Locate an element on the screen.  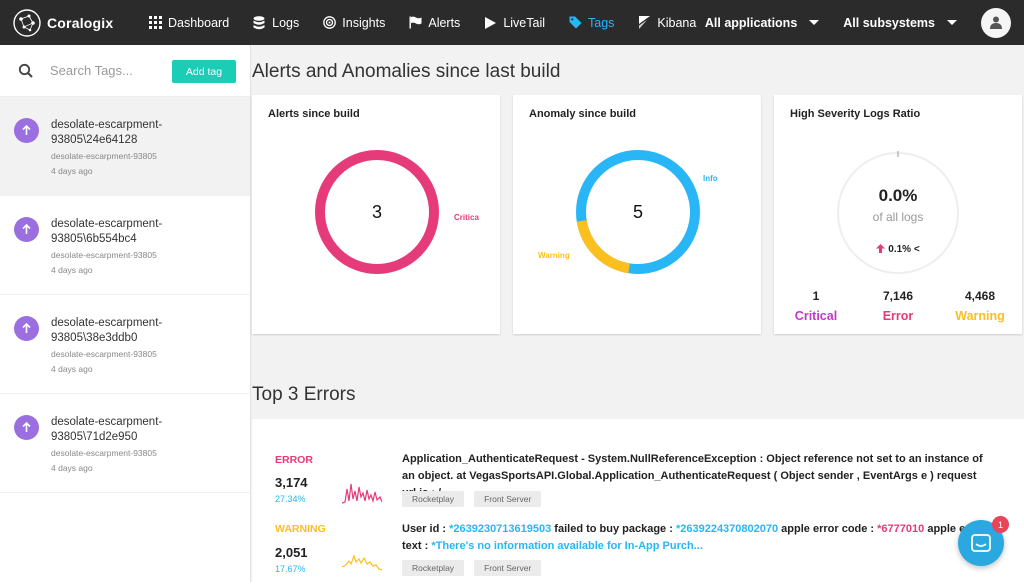
anomaly-donut-chart: Info Warning 5 is located at coordinates (628, 212).